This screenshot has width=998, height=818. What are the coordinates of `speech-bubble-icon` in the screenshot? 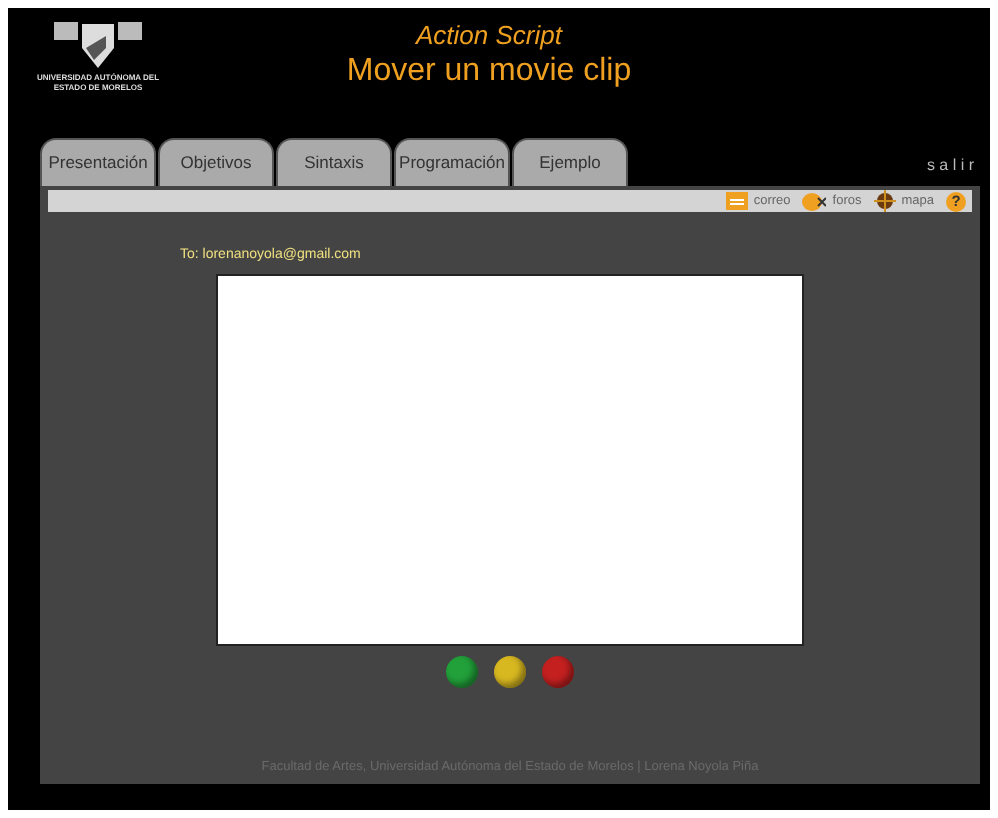 It's located at (814, 201).